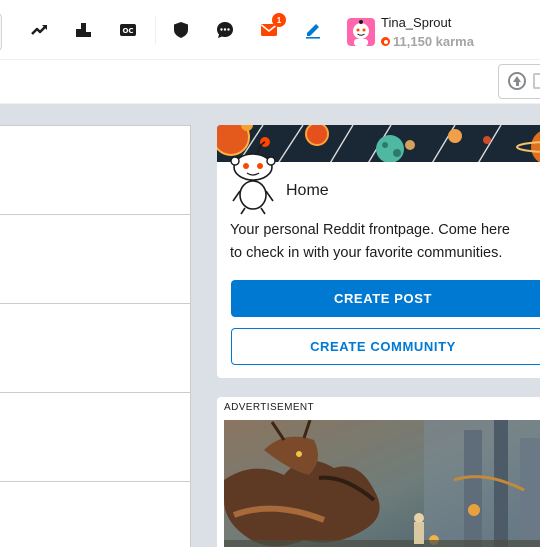 The width and height of the screenshot is (540, 547). I want to click on snoo-mascot-icon, so click(253, 176).